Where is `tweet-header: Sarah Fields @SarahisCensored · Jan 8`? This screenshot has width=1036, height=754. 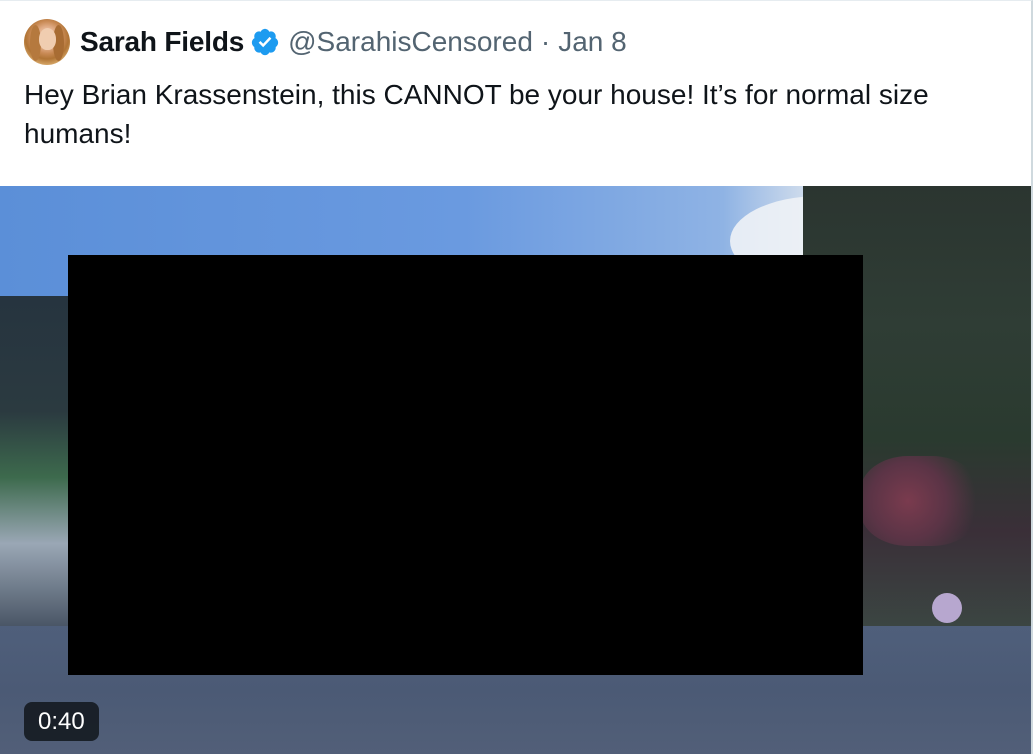
tweet-header: Sarah Fields @SarahisCensored · Jan 8 is located at coordinates (325, 42).